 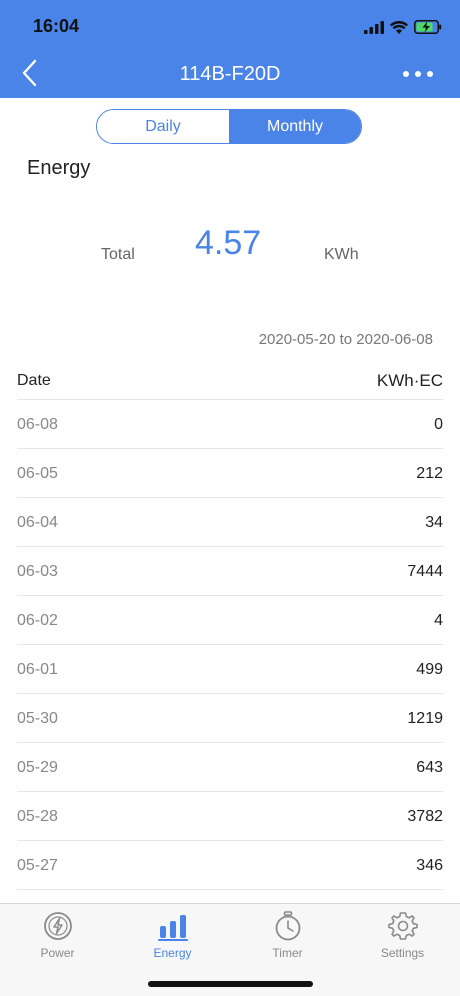 I want to click on tab-timer-label: Timer, so click(x=287, y=953).